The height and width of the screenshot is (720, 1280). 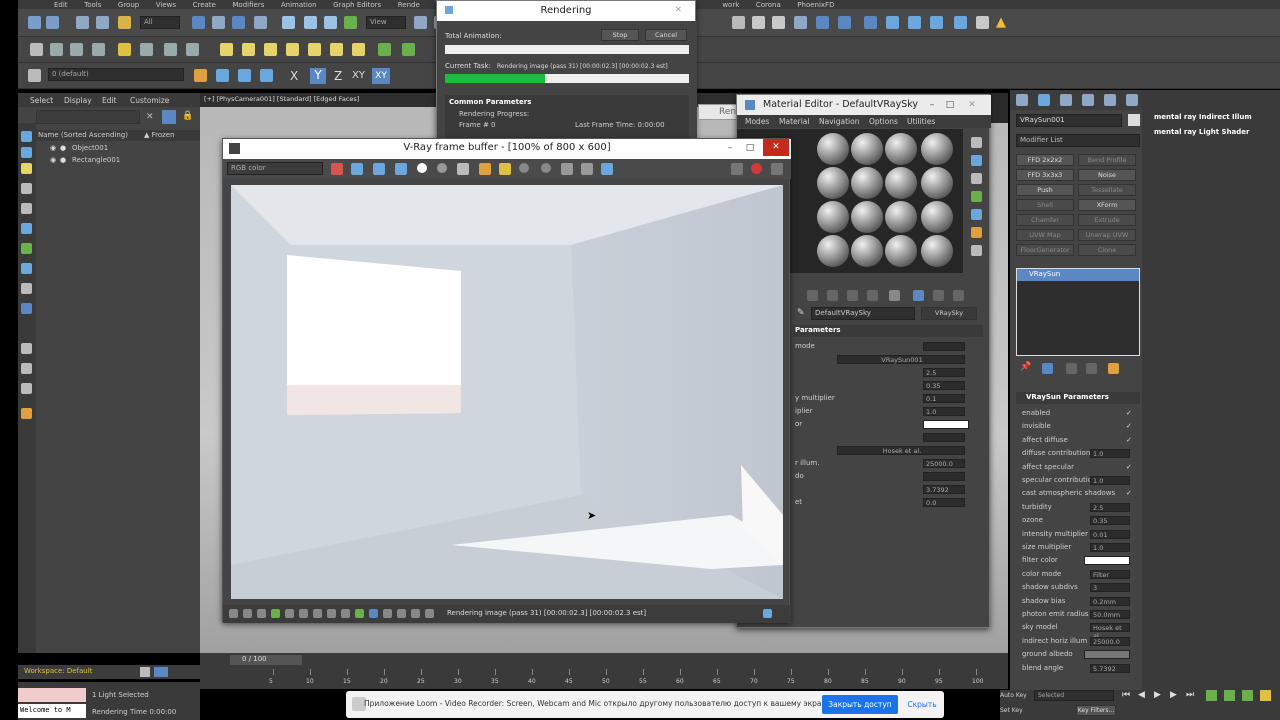 I want to click on mono-icon, so click(x=442, y=168).